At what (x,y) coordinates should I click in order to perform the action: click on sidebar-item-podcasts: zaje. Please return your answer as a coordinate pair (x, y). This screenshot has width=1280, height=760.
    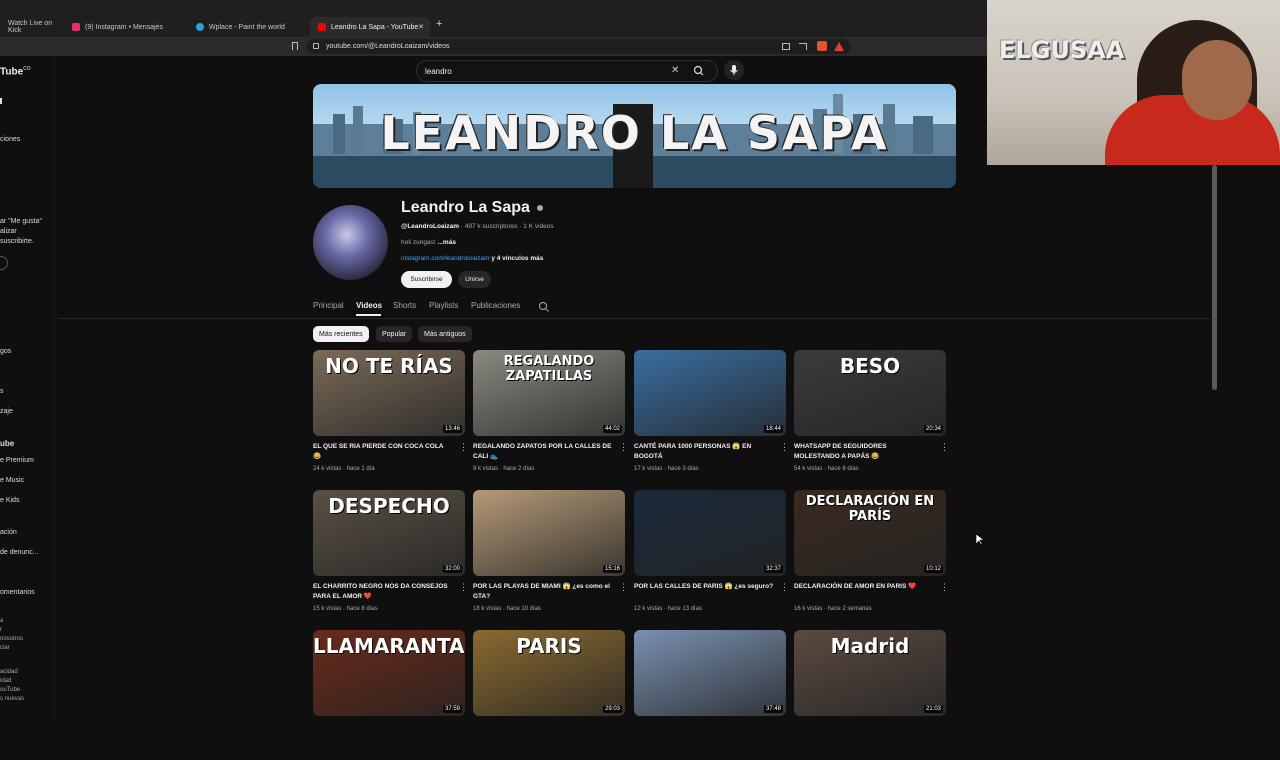
    Looking at the image, I should click on (6, 411).